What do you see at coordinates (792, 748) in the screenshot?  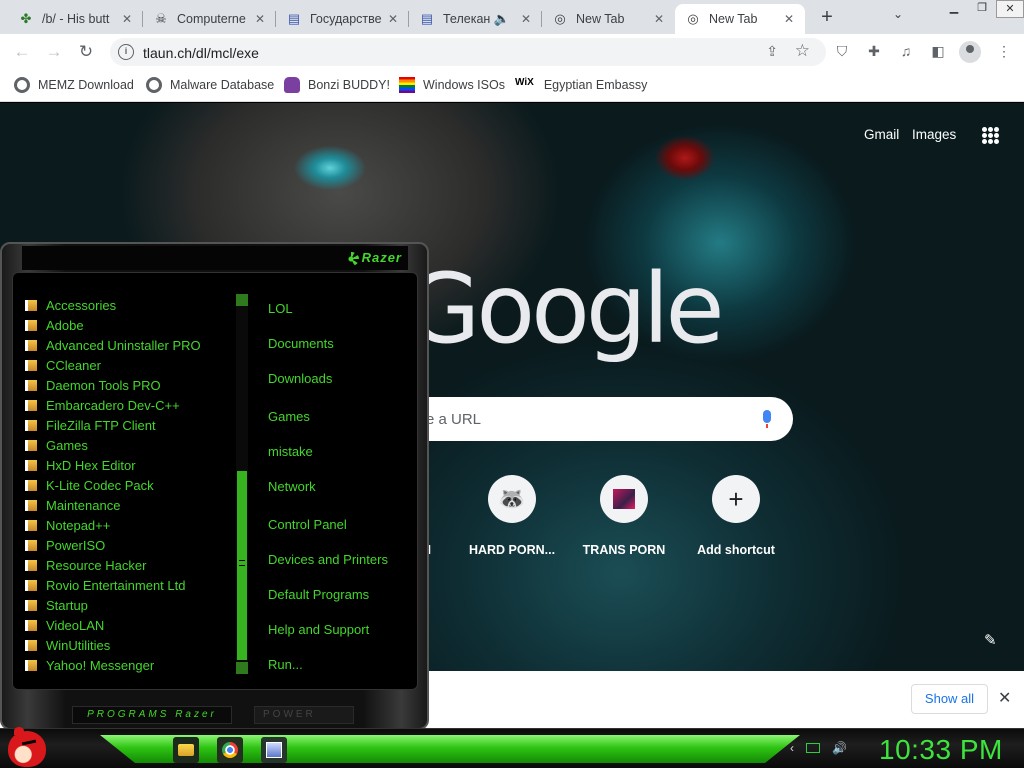 I see `tray-expand-icon: ‹` at bounding box center [792, 748].